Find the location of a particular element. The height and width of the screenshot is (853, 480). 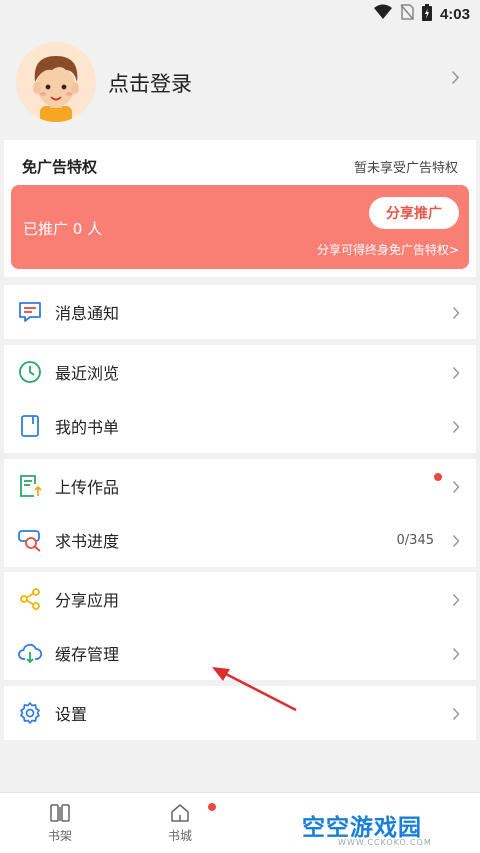

menu-group-app: 分享应用 缓存管理 is located at coordinates (240, 626).